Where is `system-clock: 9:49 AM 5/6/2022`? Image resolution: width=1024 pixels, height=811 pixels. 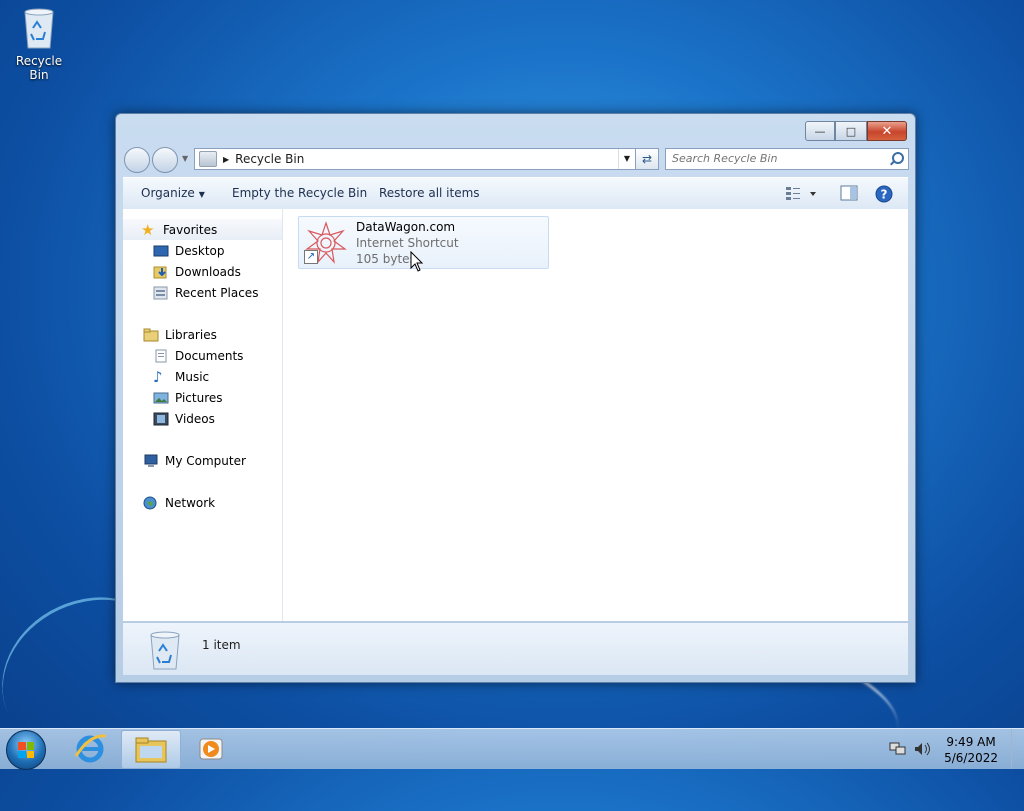 system-clock: 9:49 AM 5/6/2022 is located at coordinates (971, 750).